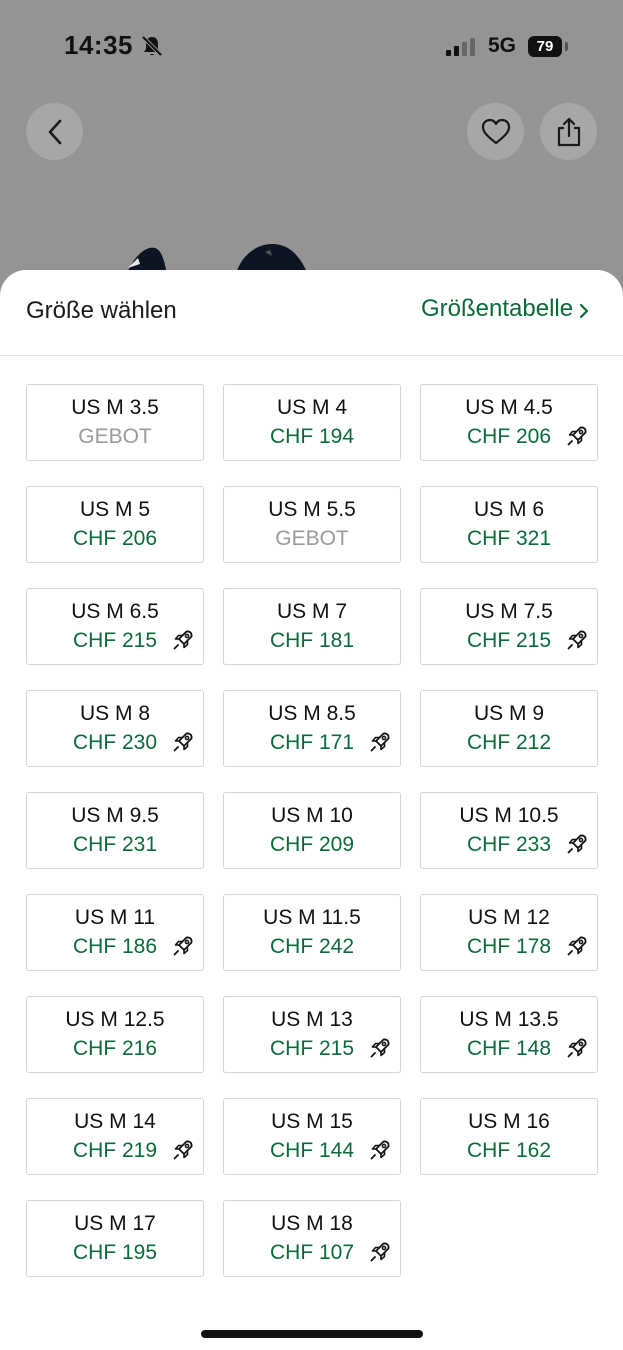  What do you see at coordinates (311, 47) in the screenshot?
I see `status-bar: 14:35 5G 79` at bounding box center [311, 47].